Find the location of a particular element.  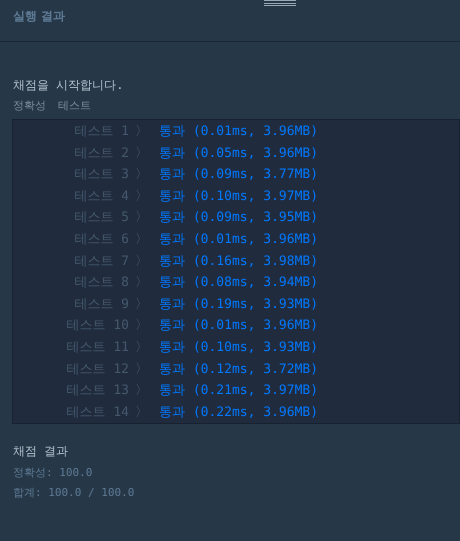

test-result: 통과 (0.16ms, 3.98MB) is located at coordinates (238, 261).